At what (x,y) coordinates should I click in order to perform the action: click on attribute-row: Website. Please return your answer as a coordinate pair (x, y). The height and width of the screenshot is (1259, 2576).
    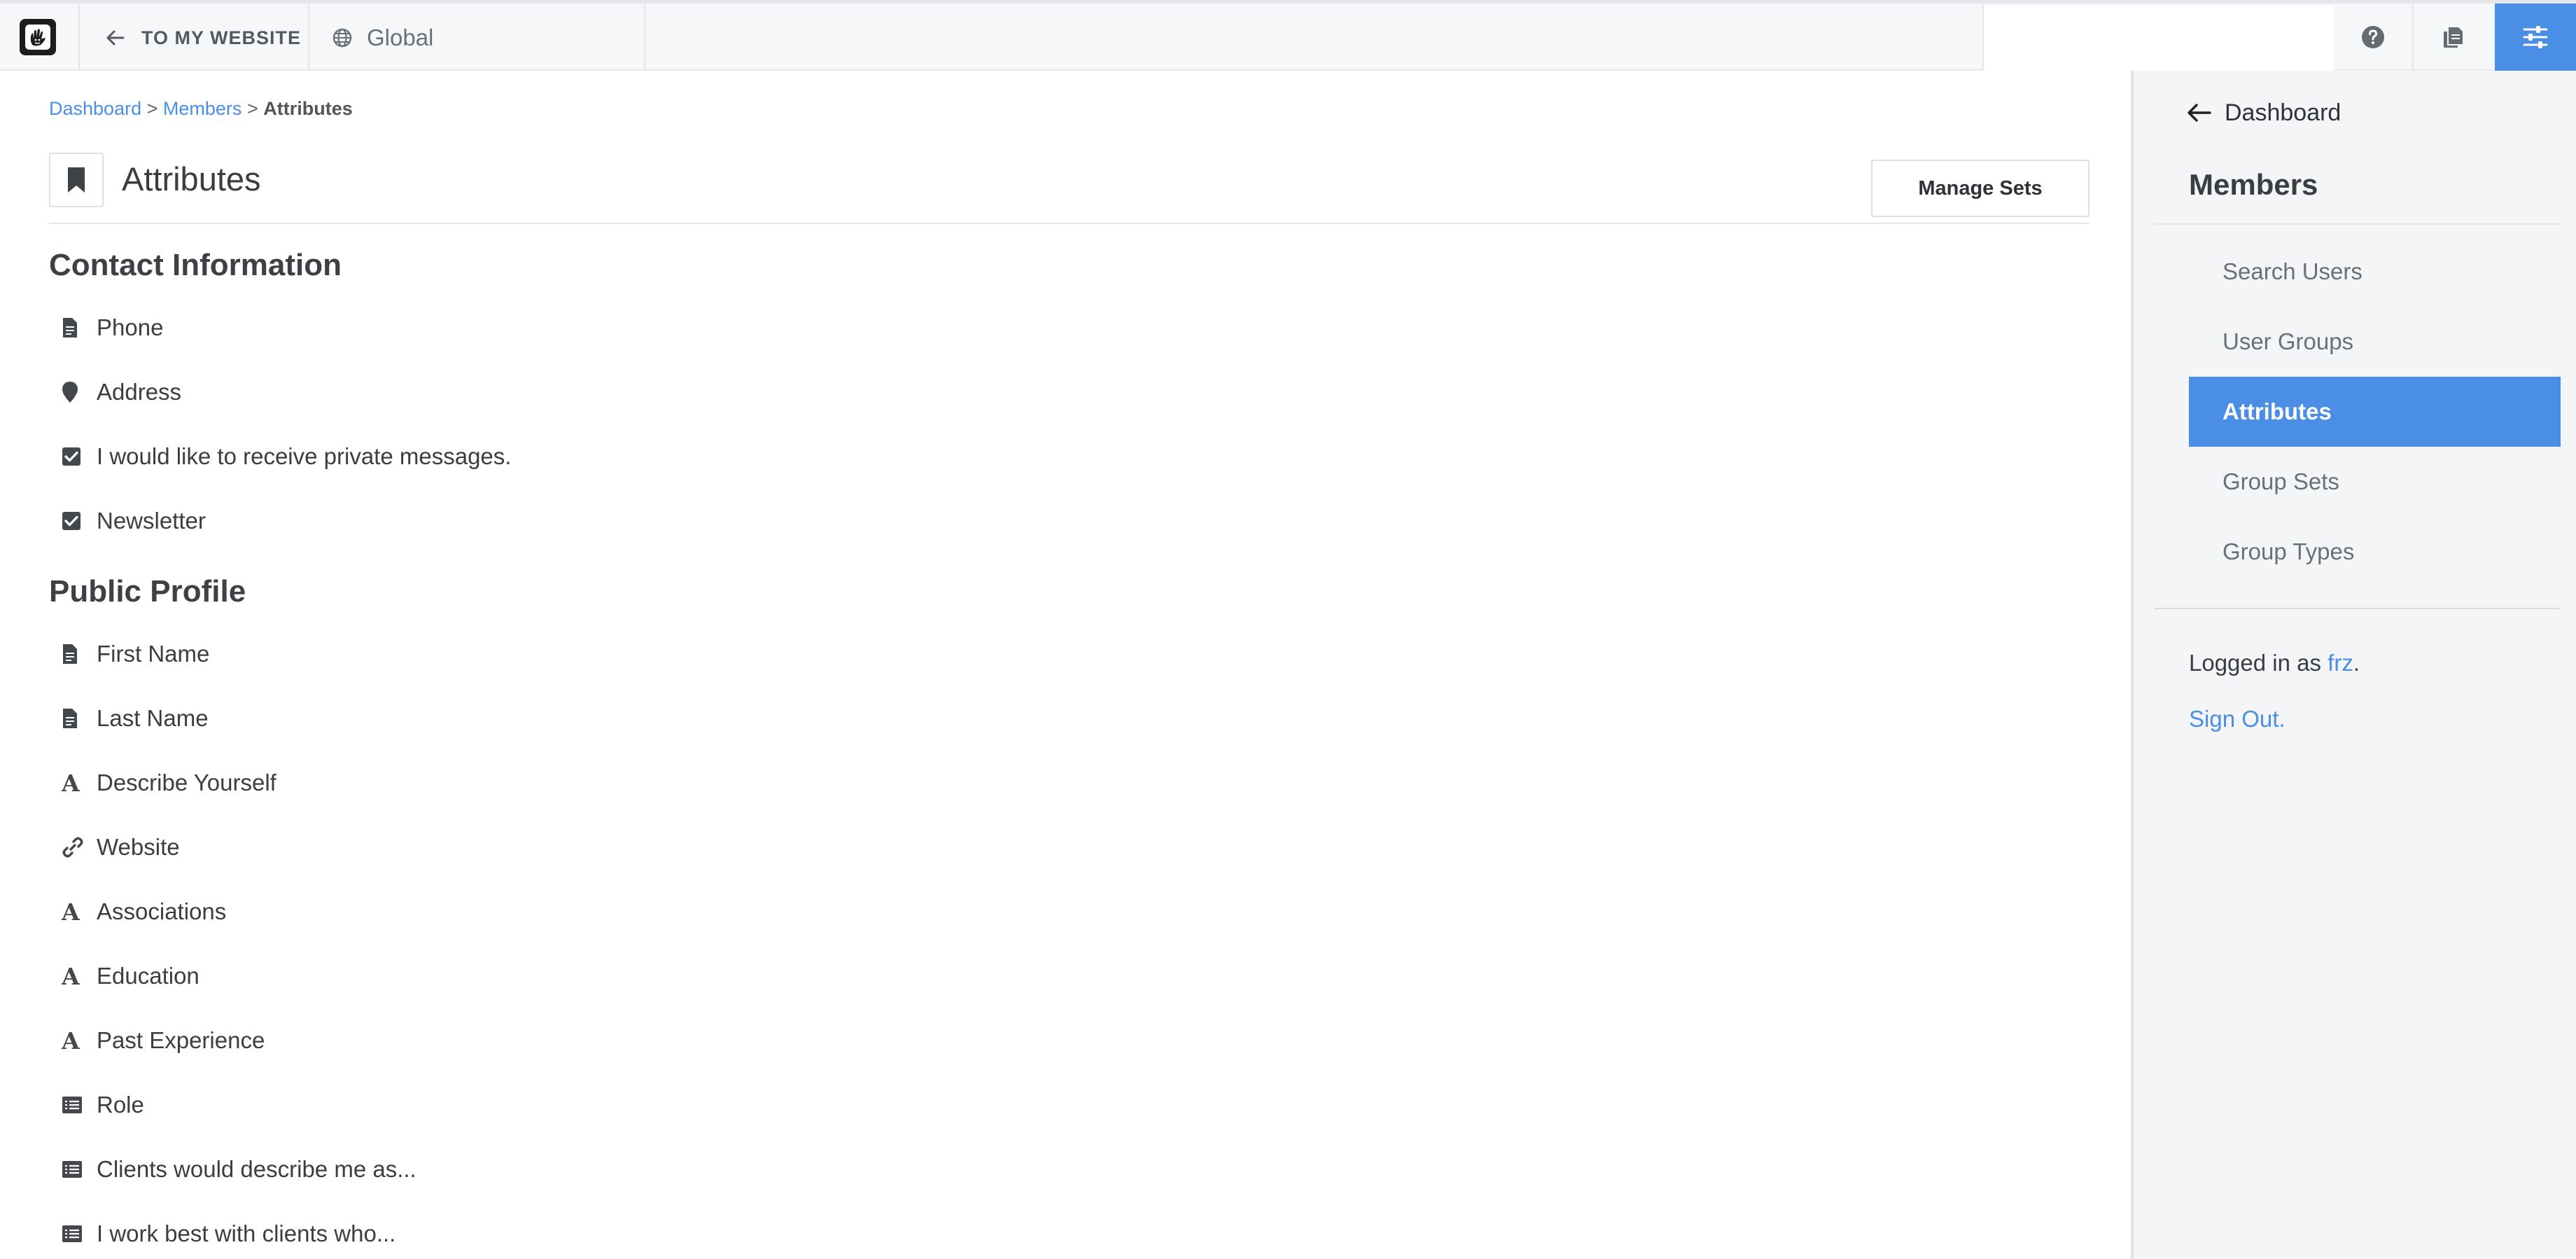
    Looking at the image, I should click on (114, 847).